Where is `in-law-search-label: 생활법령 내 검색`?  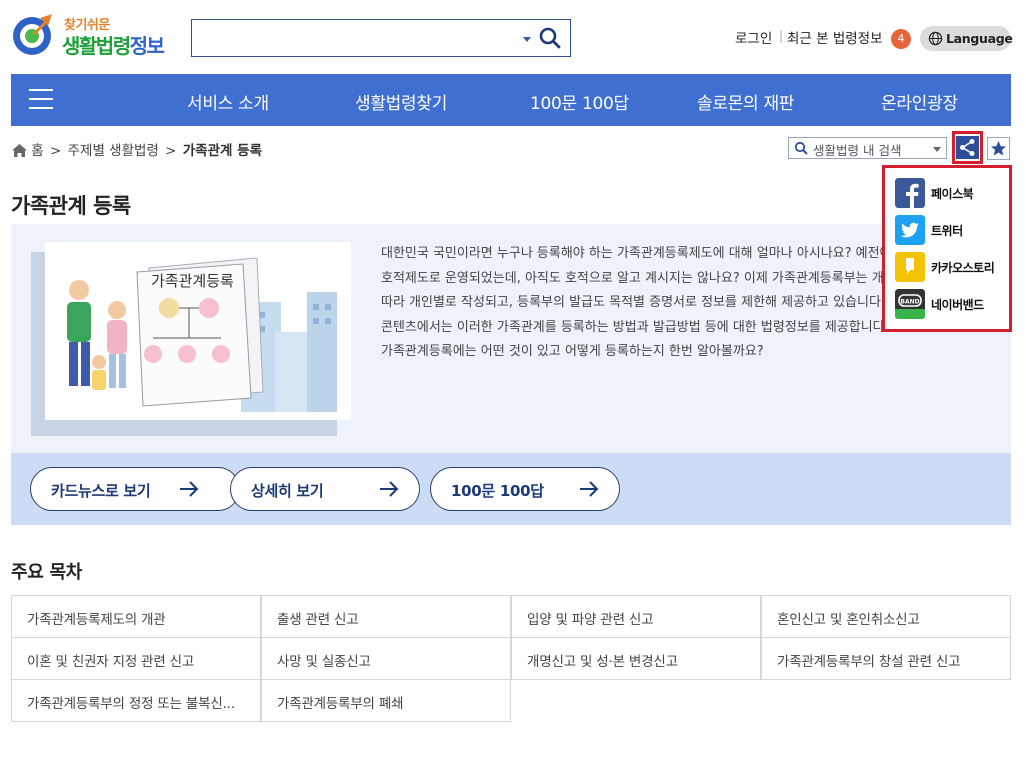
in-law-search-label: 생활법령 내 검색 is located at coordinates (857, 150).